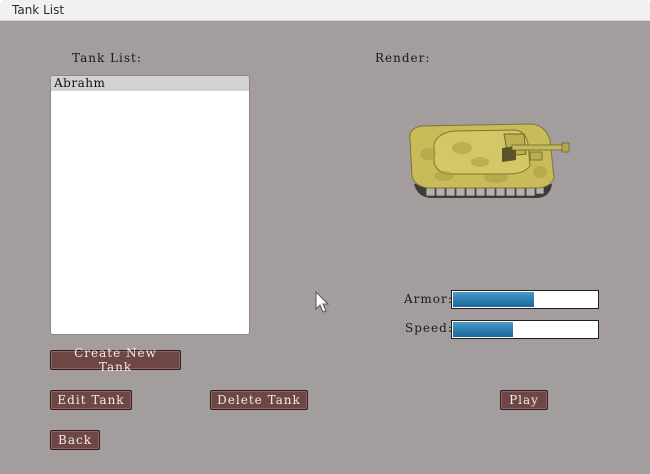  What do you see at coordinates (322, 302) in the screenshot?
I see `mouse-pointer-icon` at bounding box center [322, 302].